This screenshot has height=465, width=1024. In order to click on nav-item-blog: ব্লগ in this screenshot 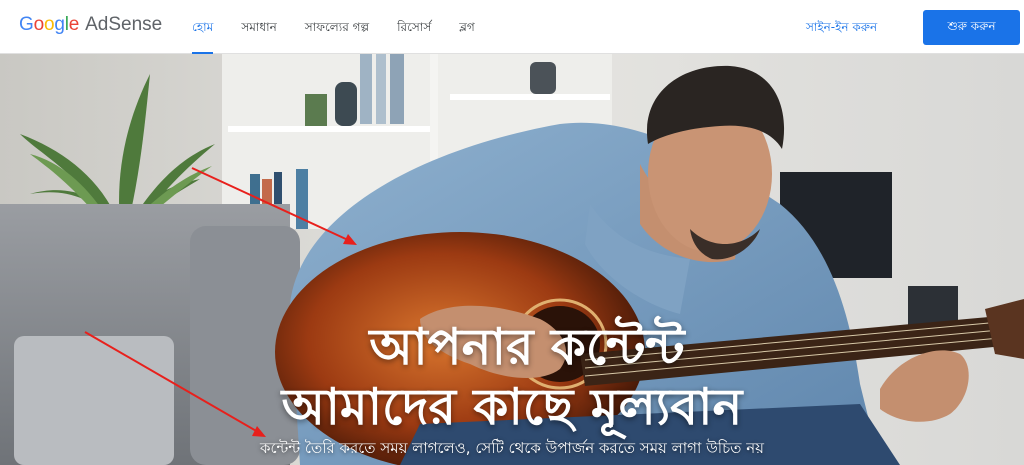, I will do `click(467, 27)`.